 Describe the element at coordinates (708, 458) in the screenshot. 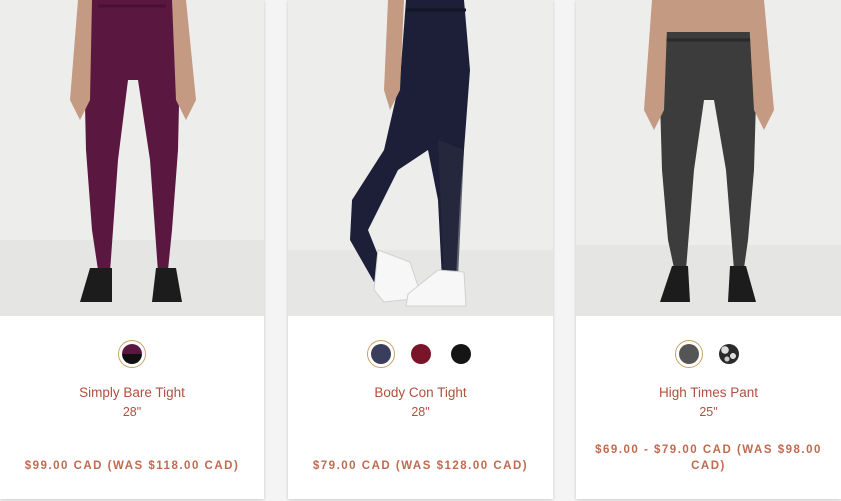

I see `product-price: $69.00 - $79.00 CAD (WAS $98.00 CAD)` at that location.